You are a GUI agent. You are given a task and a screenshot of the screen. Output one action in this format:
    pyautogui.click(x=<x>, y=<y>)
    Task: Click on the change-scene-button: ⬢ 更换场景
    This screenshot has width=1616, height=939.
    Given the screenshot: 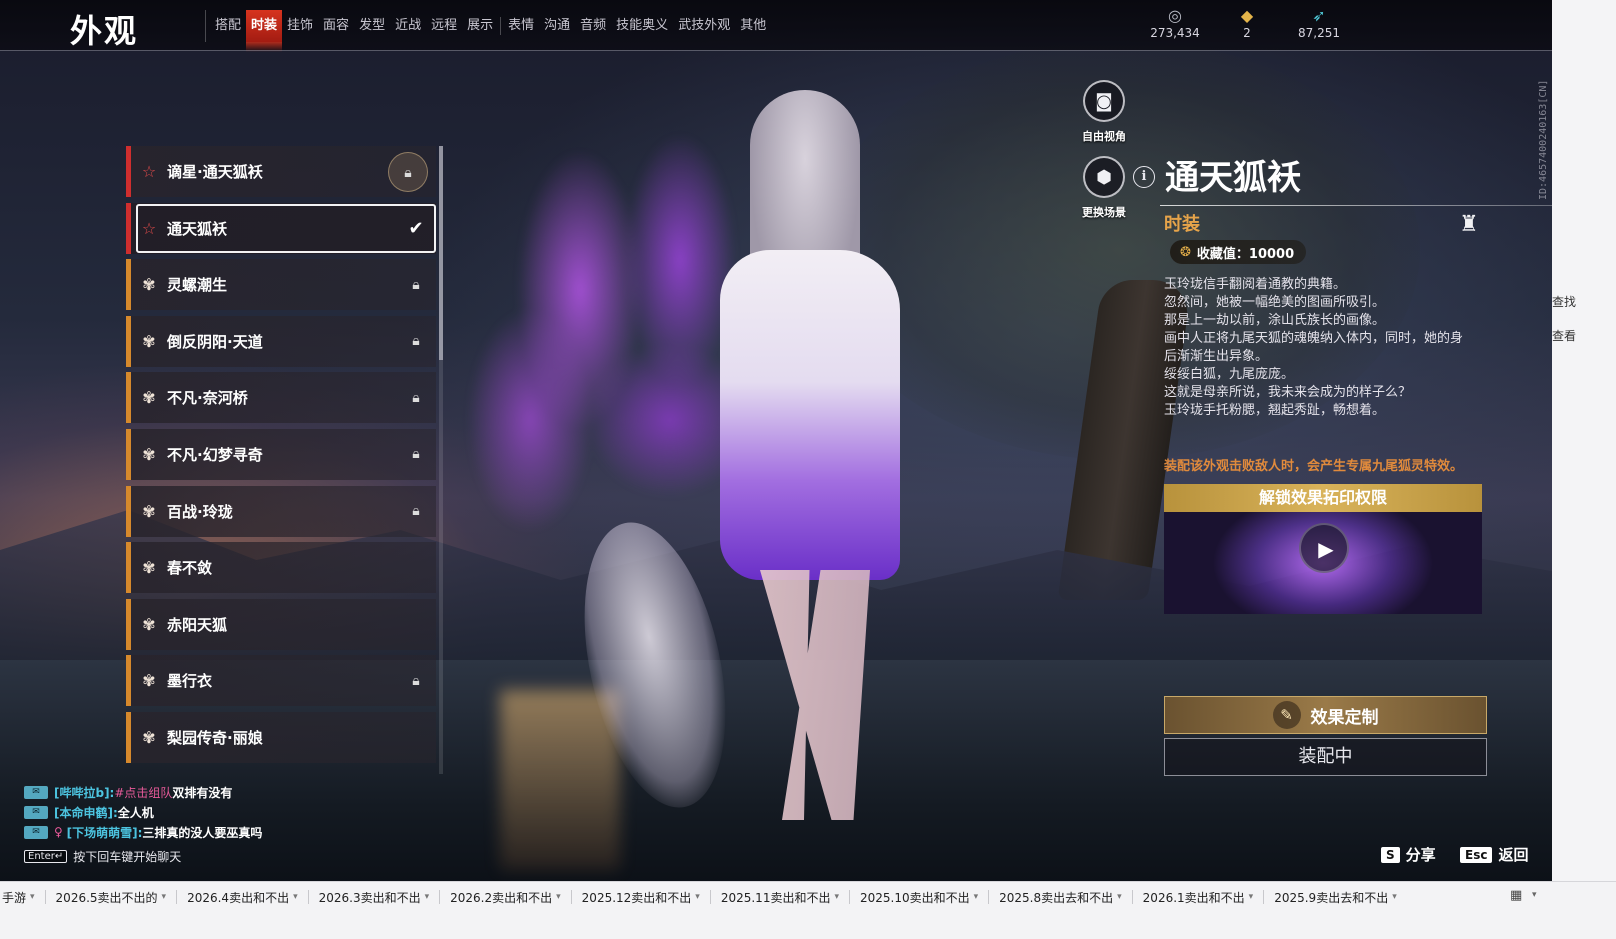 What is the action you would take?
    pyautogui.click(x=1104, y=188)
    